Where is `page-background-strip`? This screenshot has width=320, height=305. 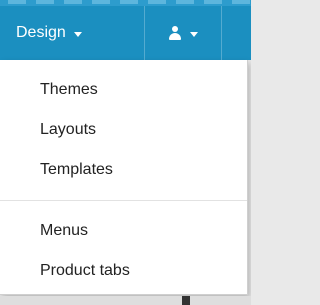
page-background-strip is located at coordinates (125, 300).